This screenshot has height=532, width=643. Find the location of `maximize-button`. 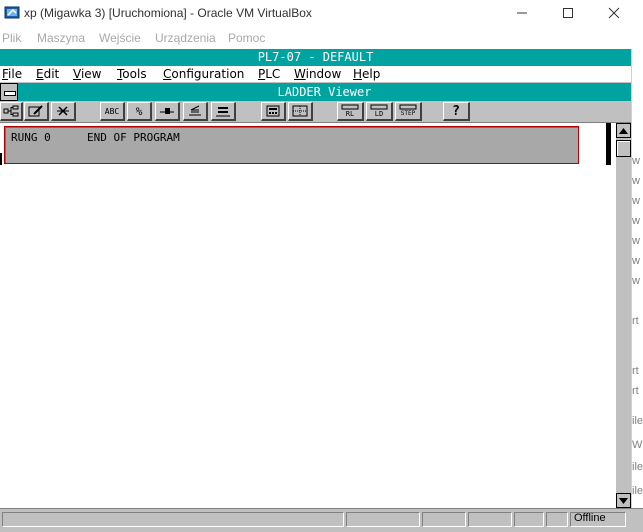

maximize-button is located at coordinates (568, 13).